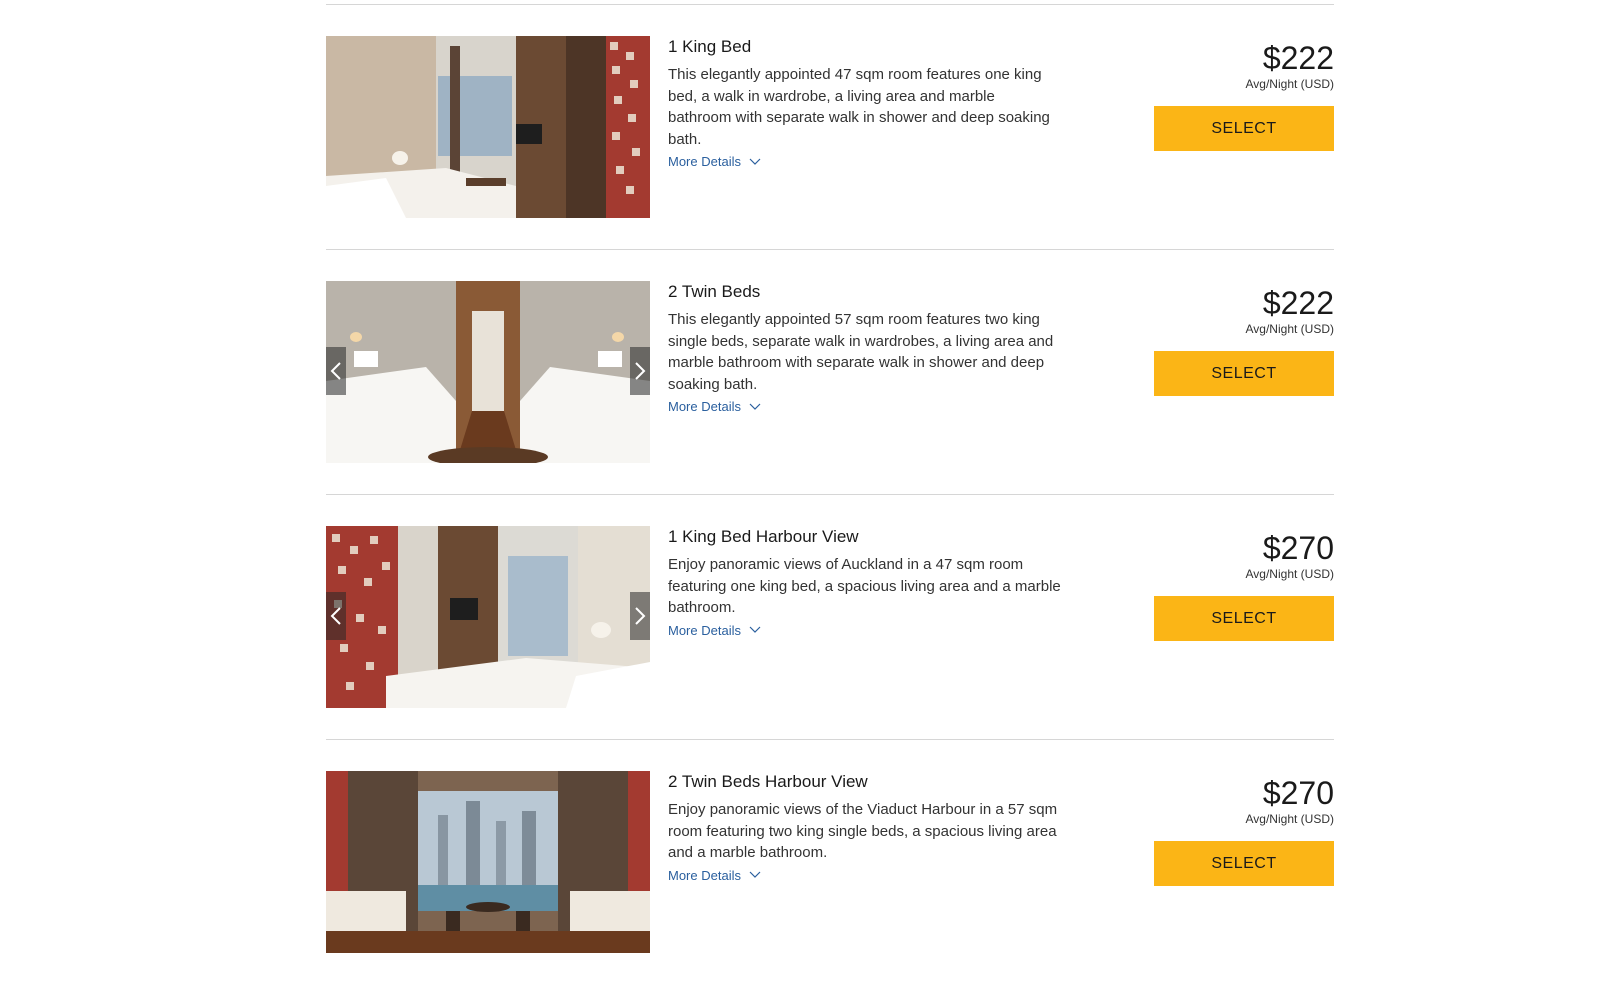 This screenshot has height=984, width=1600. What do you see at coordinates (763, 536) in the screenshot?
I see `room-title: 1 King Bed Harbour View` at bounding box center [763, 536].